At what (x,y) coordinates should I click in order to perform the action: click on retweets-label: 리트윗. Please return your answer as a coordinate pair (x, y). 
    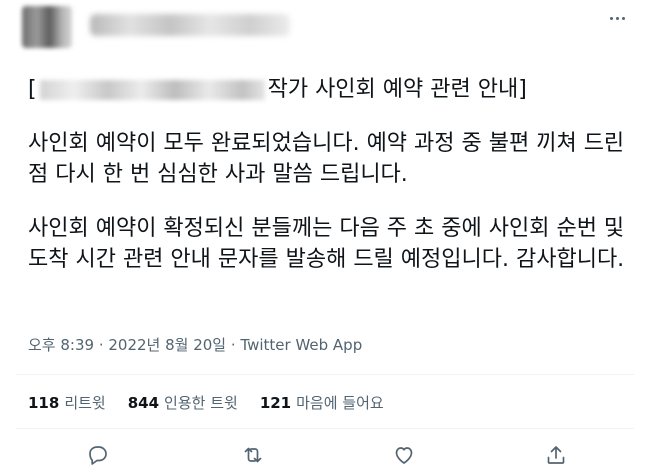
    Looking at the image, I should click on (85, 403).